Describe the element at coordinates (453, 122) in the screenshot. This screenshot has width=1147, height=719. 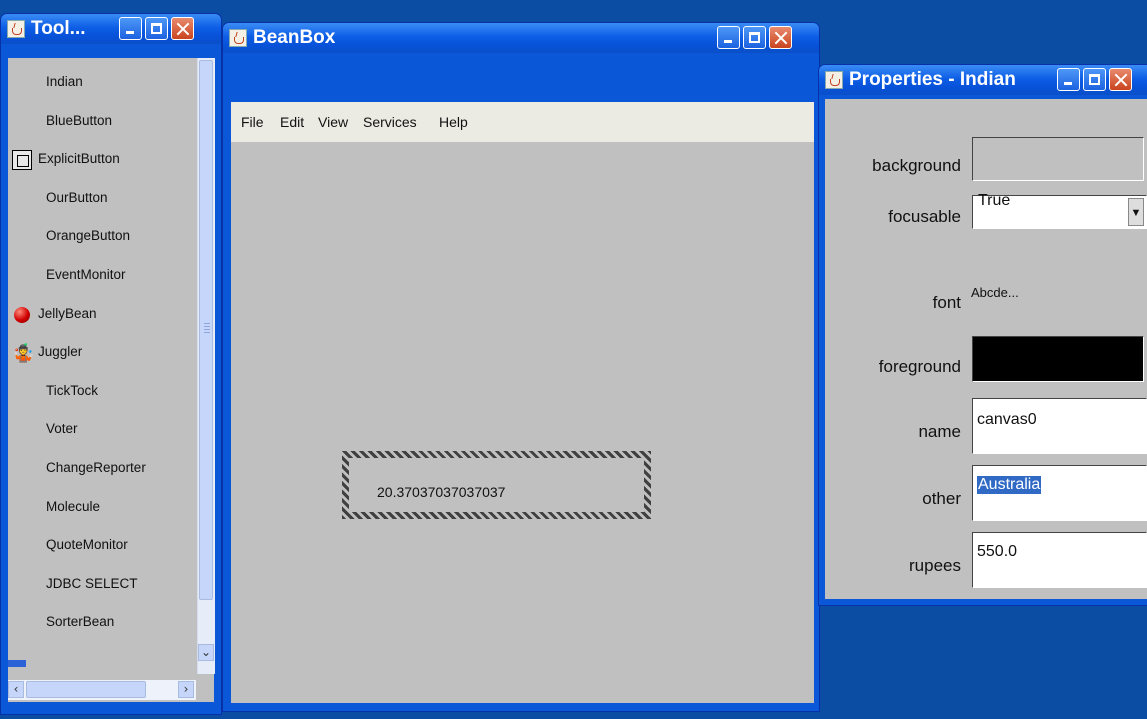
I see `menu-help: Help` at that location.